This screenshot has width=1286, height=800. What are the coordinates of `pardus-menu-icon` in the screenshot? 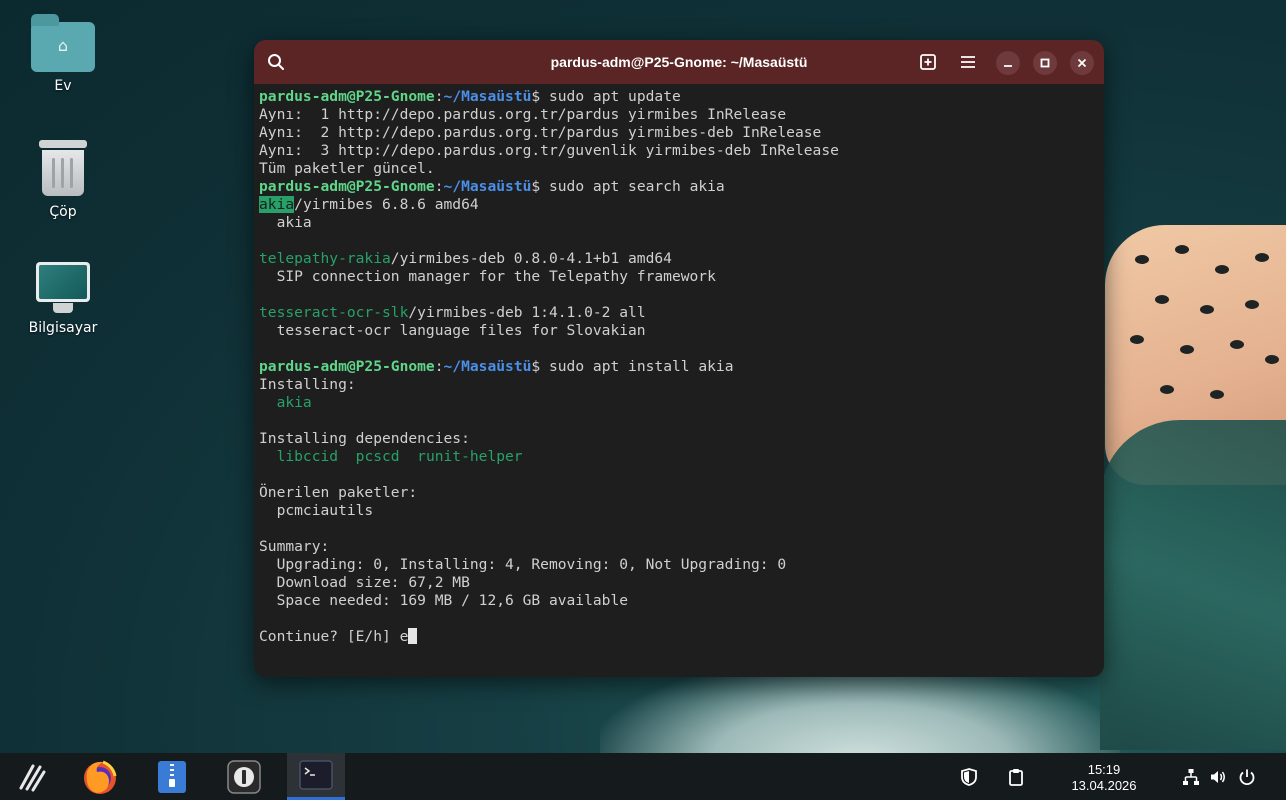 It's located at (32, 777).